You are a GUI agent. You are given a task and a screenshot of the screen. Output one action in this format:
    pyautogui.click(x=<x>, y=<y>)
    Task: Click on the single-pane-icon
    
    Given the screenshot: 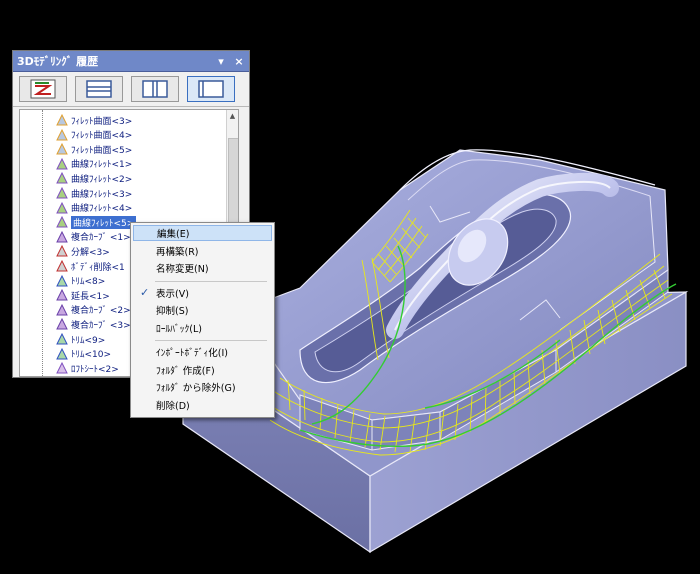 What is the action you would take?
    pyautogui.click(x=211, y=89)
    